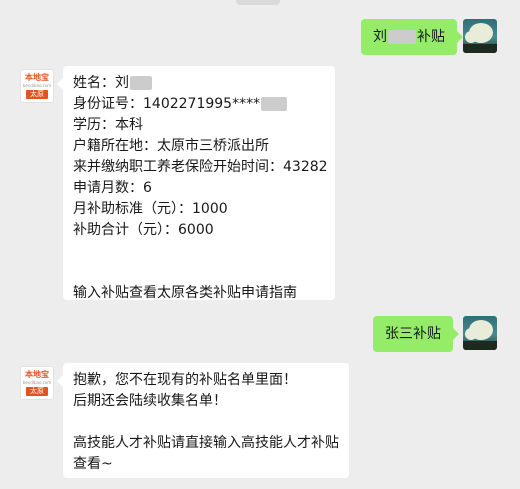  Describe the element at coordinates (108, 125) in the screenshot. I see `message-line: 学历：本科` at that location.